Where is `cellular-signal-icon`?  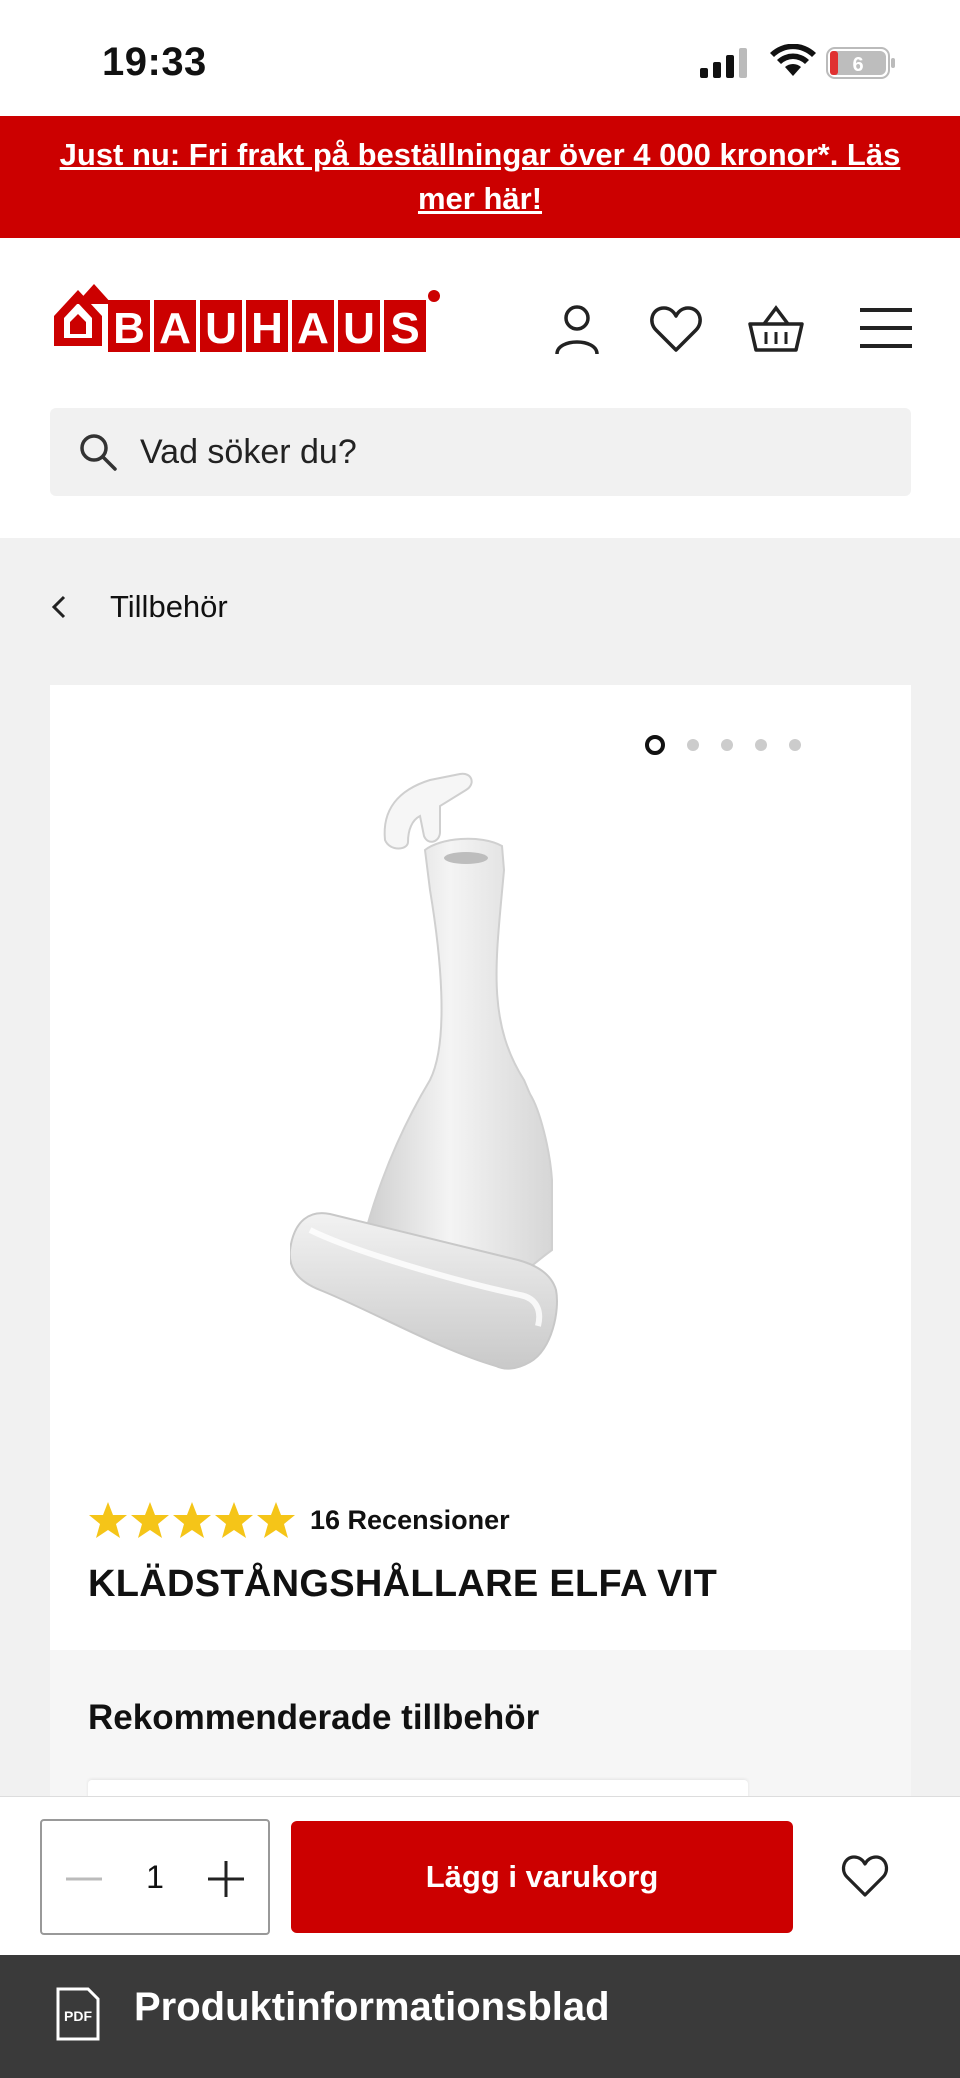
cellular-signal-icon is located at coordinates (723, 63).